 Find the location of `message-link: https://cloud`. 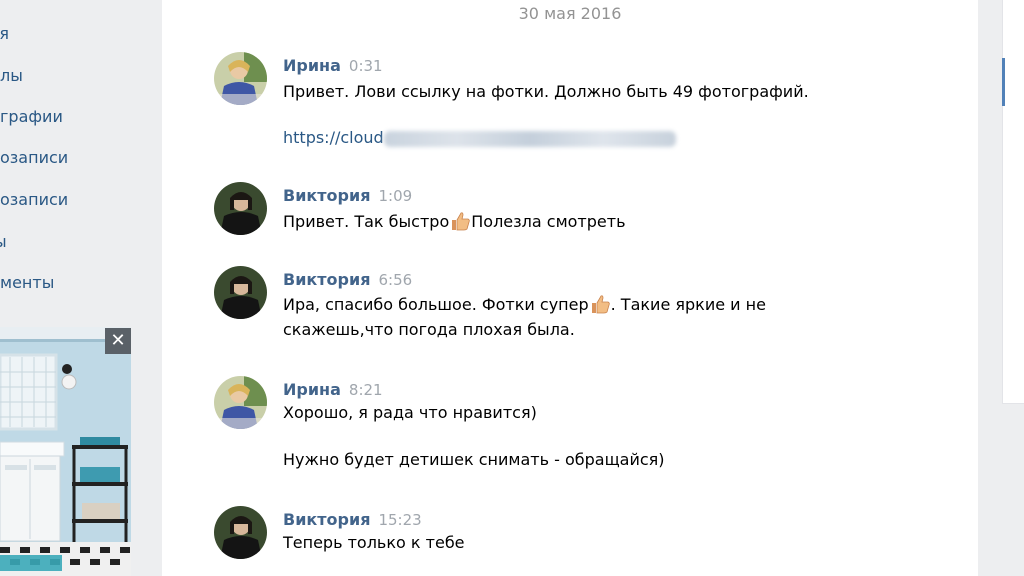

message-link: https://cloud is located at coordinates (479, 137).